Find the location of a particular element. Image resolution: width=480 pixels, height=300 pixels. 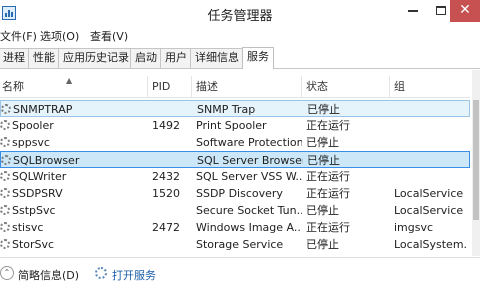

service-name: Spooler is located at coordinates (33, 125).